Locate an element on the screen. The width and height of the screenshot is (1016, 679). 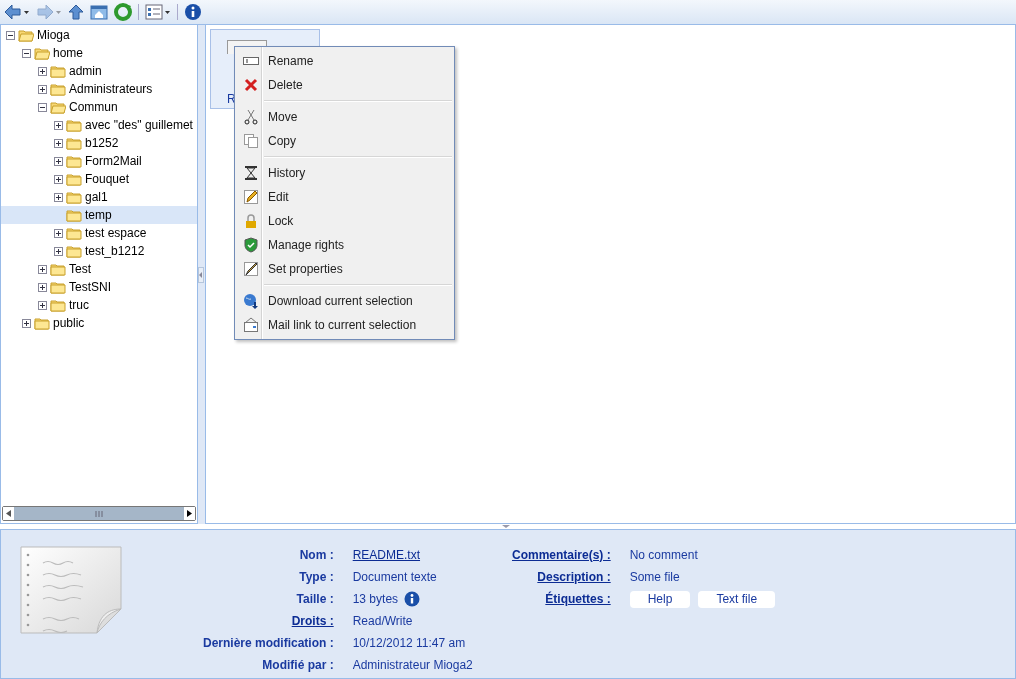
tag-button: Text file is located at coordinates (737, 599).